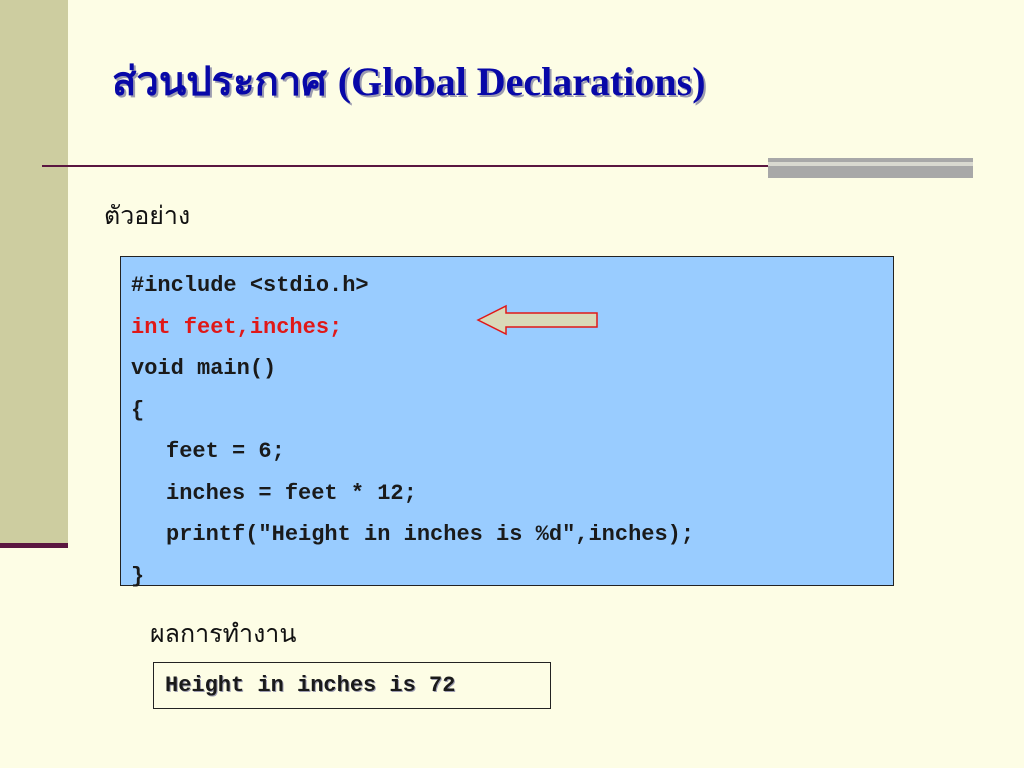  I want to click on code-line: feet = 6;, so click(225, 451).